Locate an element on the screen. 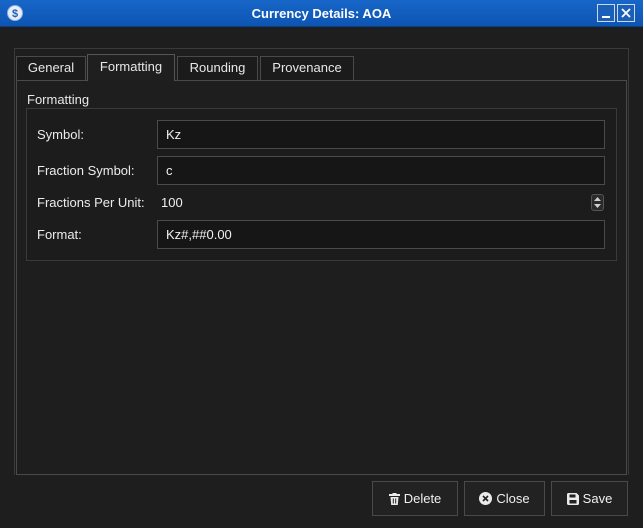 The height and width of the screenshot is (528, 643). close-icon is located at coordinates (626, 13).